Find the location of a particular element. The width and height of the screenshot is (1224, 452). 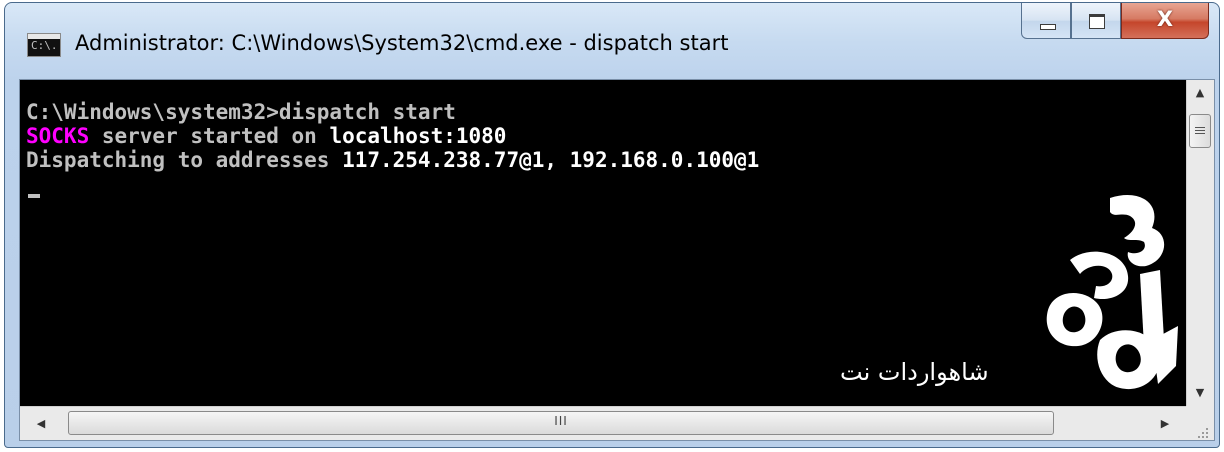

console-line-2: SOCKS server started on localhost:1080 is located at coordinates (266, 136).